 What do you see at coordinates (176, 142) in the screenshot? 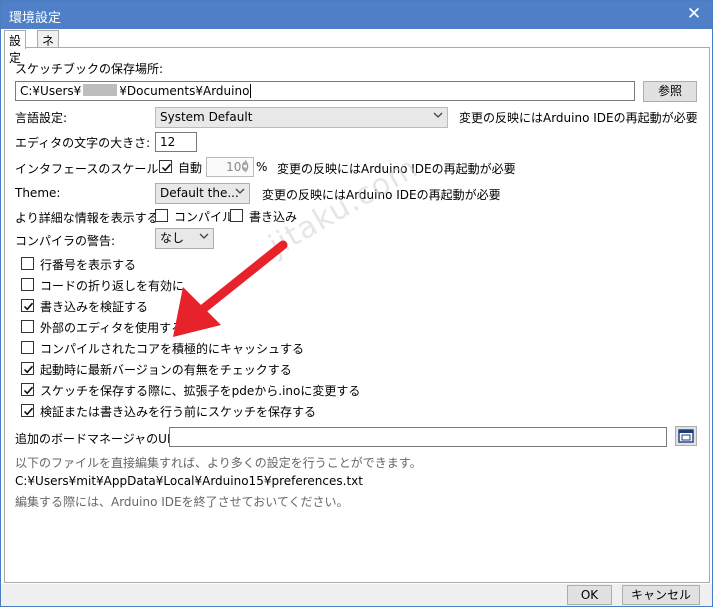
I see `font-size-input: 12` at bounding box center [176, 142].